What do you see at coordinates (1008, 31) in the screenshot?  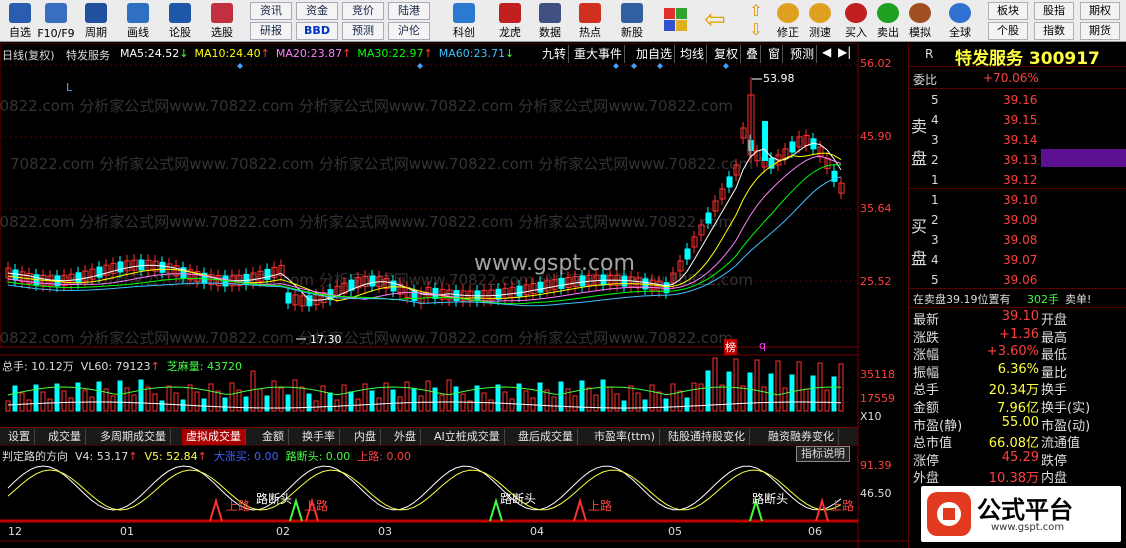 I see `market-button-3: 个股` at bounding box center [1008, 31].